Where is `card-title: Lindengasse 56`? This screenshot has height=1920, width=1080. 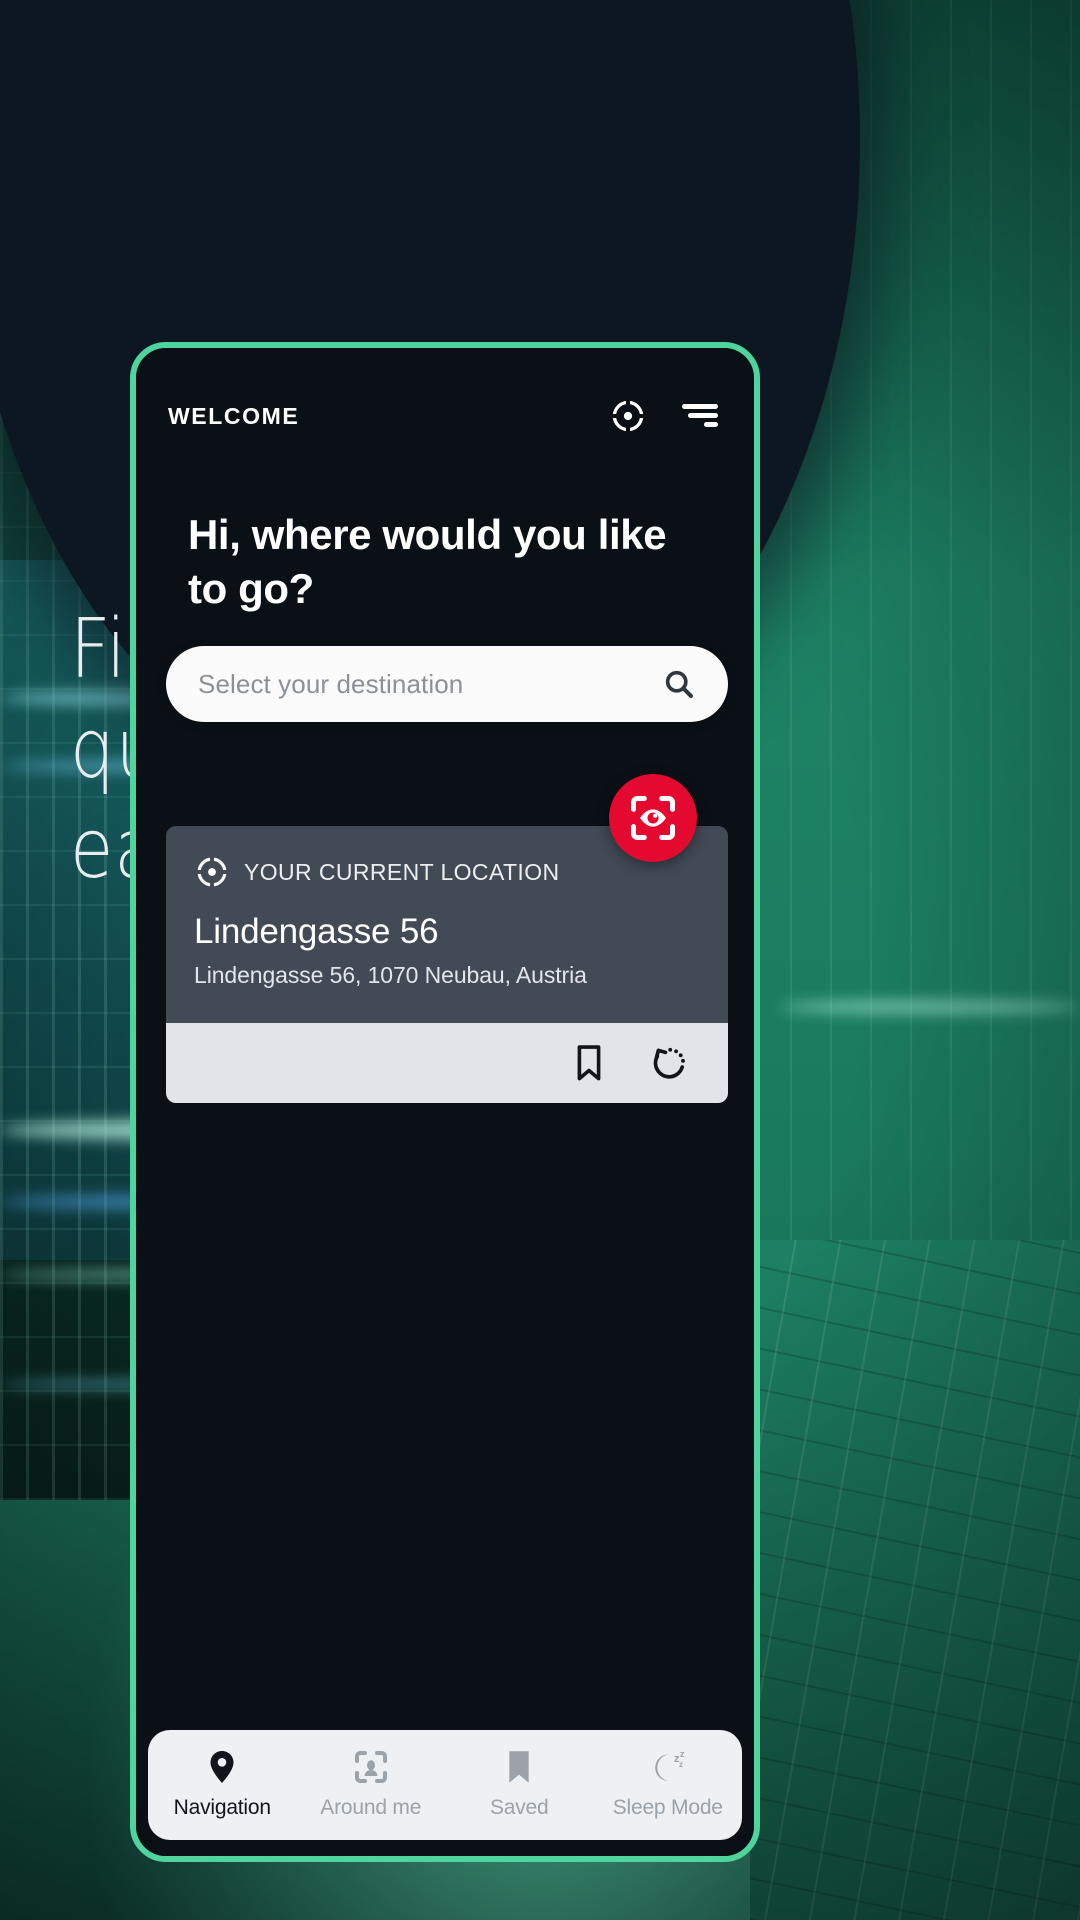
card-title: Lindengasse 56 is located at coordinates (316, 931).